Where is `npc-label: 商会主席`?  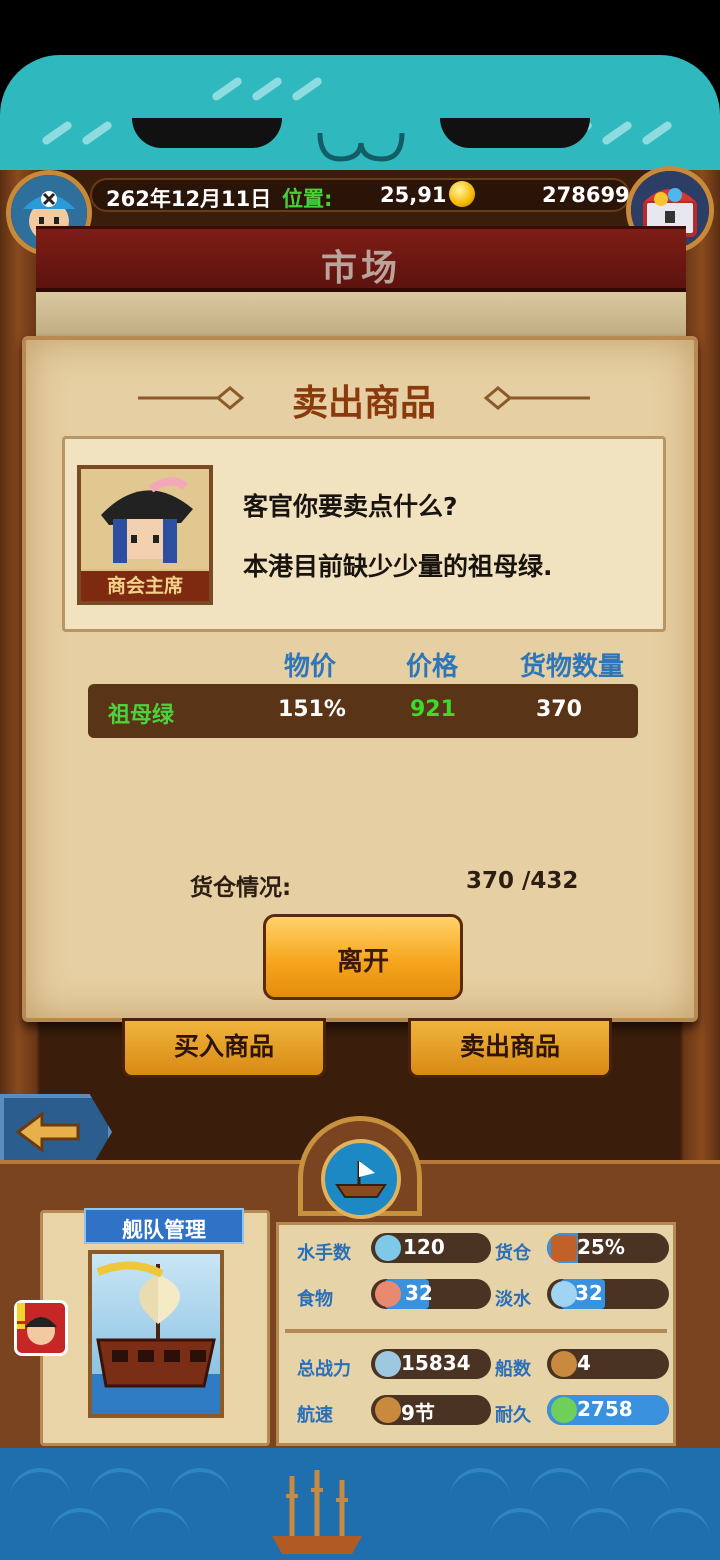 npc-label: 商会主席 is located at coordinates (145, 586).